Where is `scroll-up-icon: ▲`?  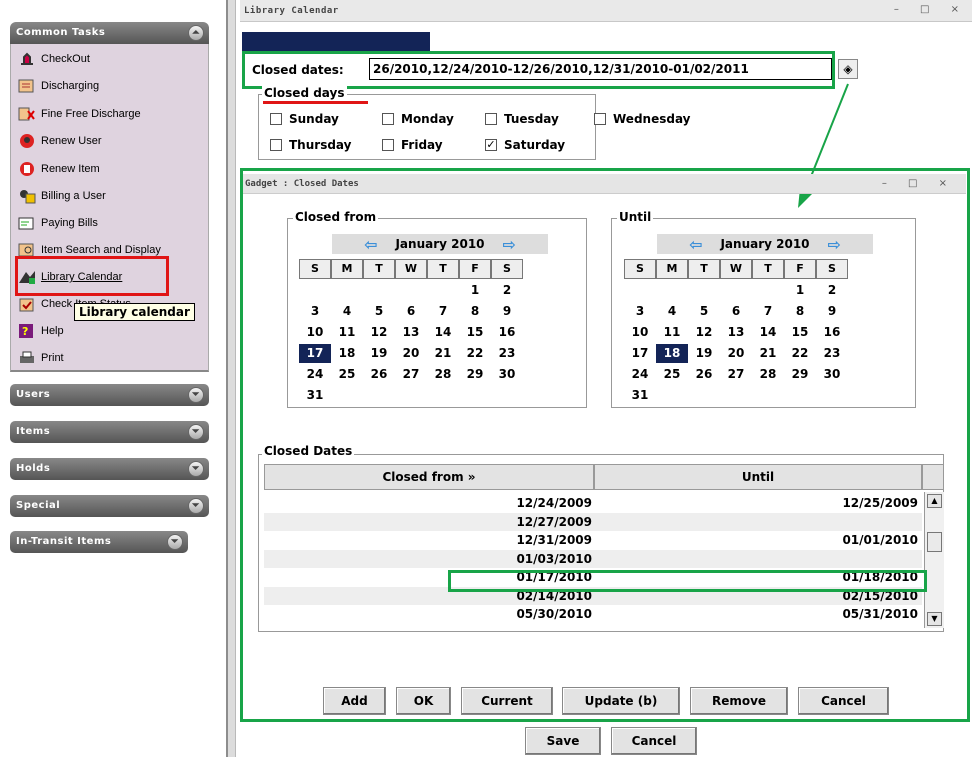 scroll-up-icon: ▲ is located at coordinates (934, 501).